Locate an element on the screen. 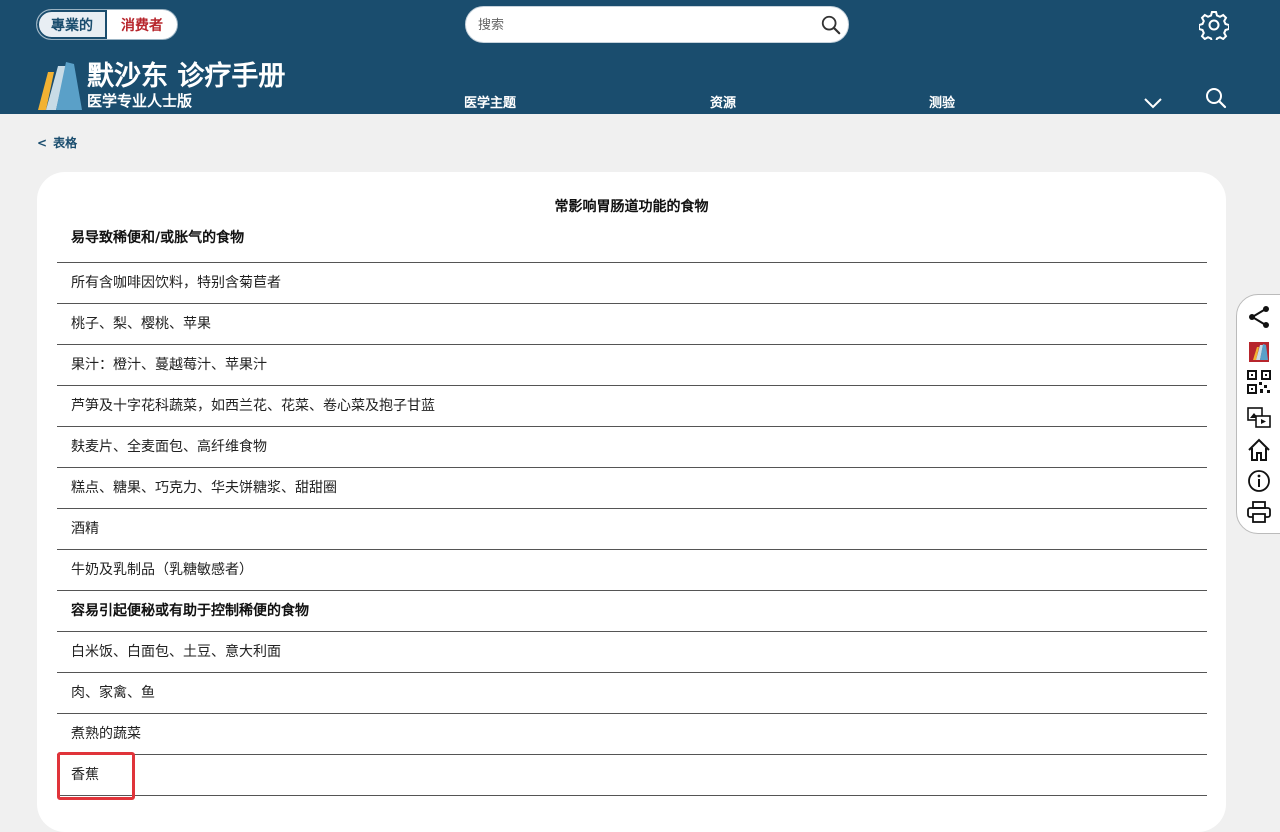  chevron-down-icon is located at coordinates (1153, 103).